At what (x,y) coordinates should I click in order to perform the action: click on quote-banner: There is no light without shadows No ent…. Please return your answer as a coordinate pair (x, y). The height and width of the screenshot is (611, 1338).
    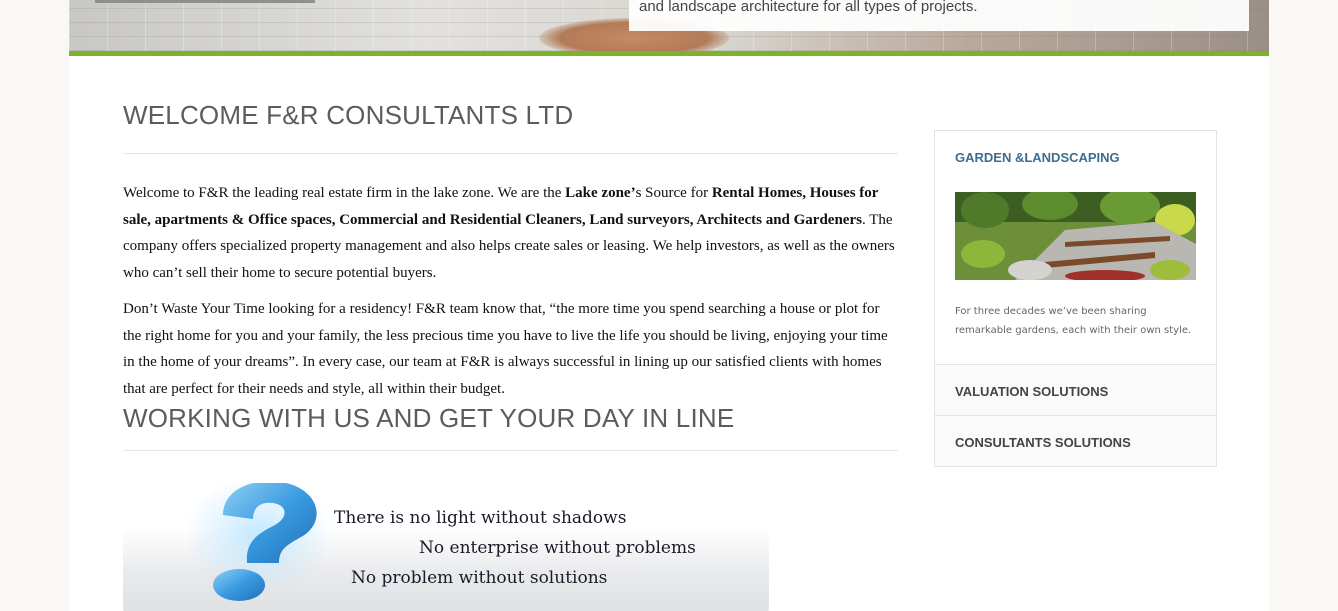
    Looking at the image, I should click on (446, 547).